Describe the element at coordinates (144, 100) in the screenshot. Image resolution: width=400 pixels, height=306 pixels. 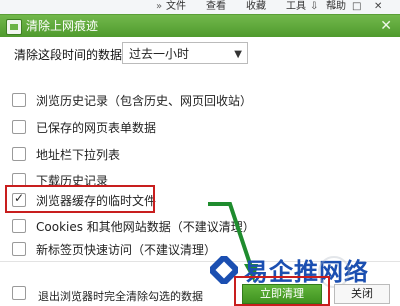
I see `option-label: 浏览历史记录（包含历史、网页回收站）` at that location.